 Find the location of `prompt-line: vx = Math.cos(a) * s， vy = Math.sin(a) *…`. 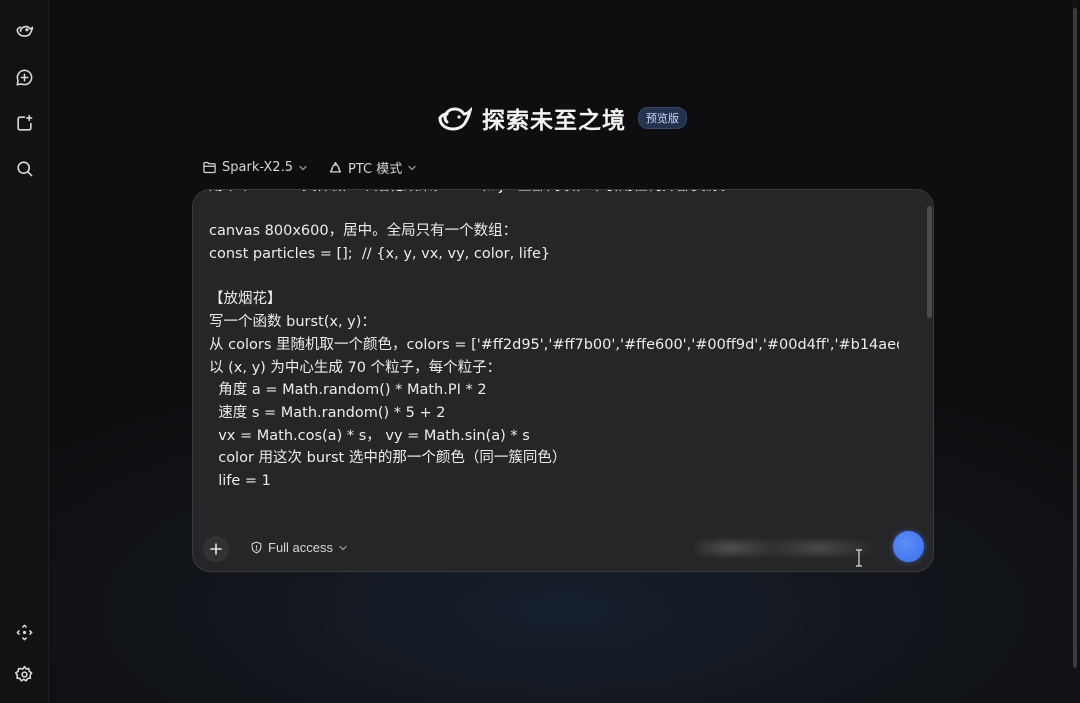

prompt-line: vx = Math.cos(a) * s， vy = Math.sin(a) *… is located at coordinates (369, 435).